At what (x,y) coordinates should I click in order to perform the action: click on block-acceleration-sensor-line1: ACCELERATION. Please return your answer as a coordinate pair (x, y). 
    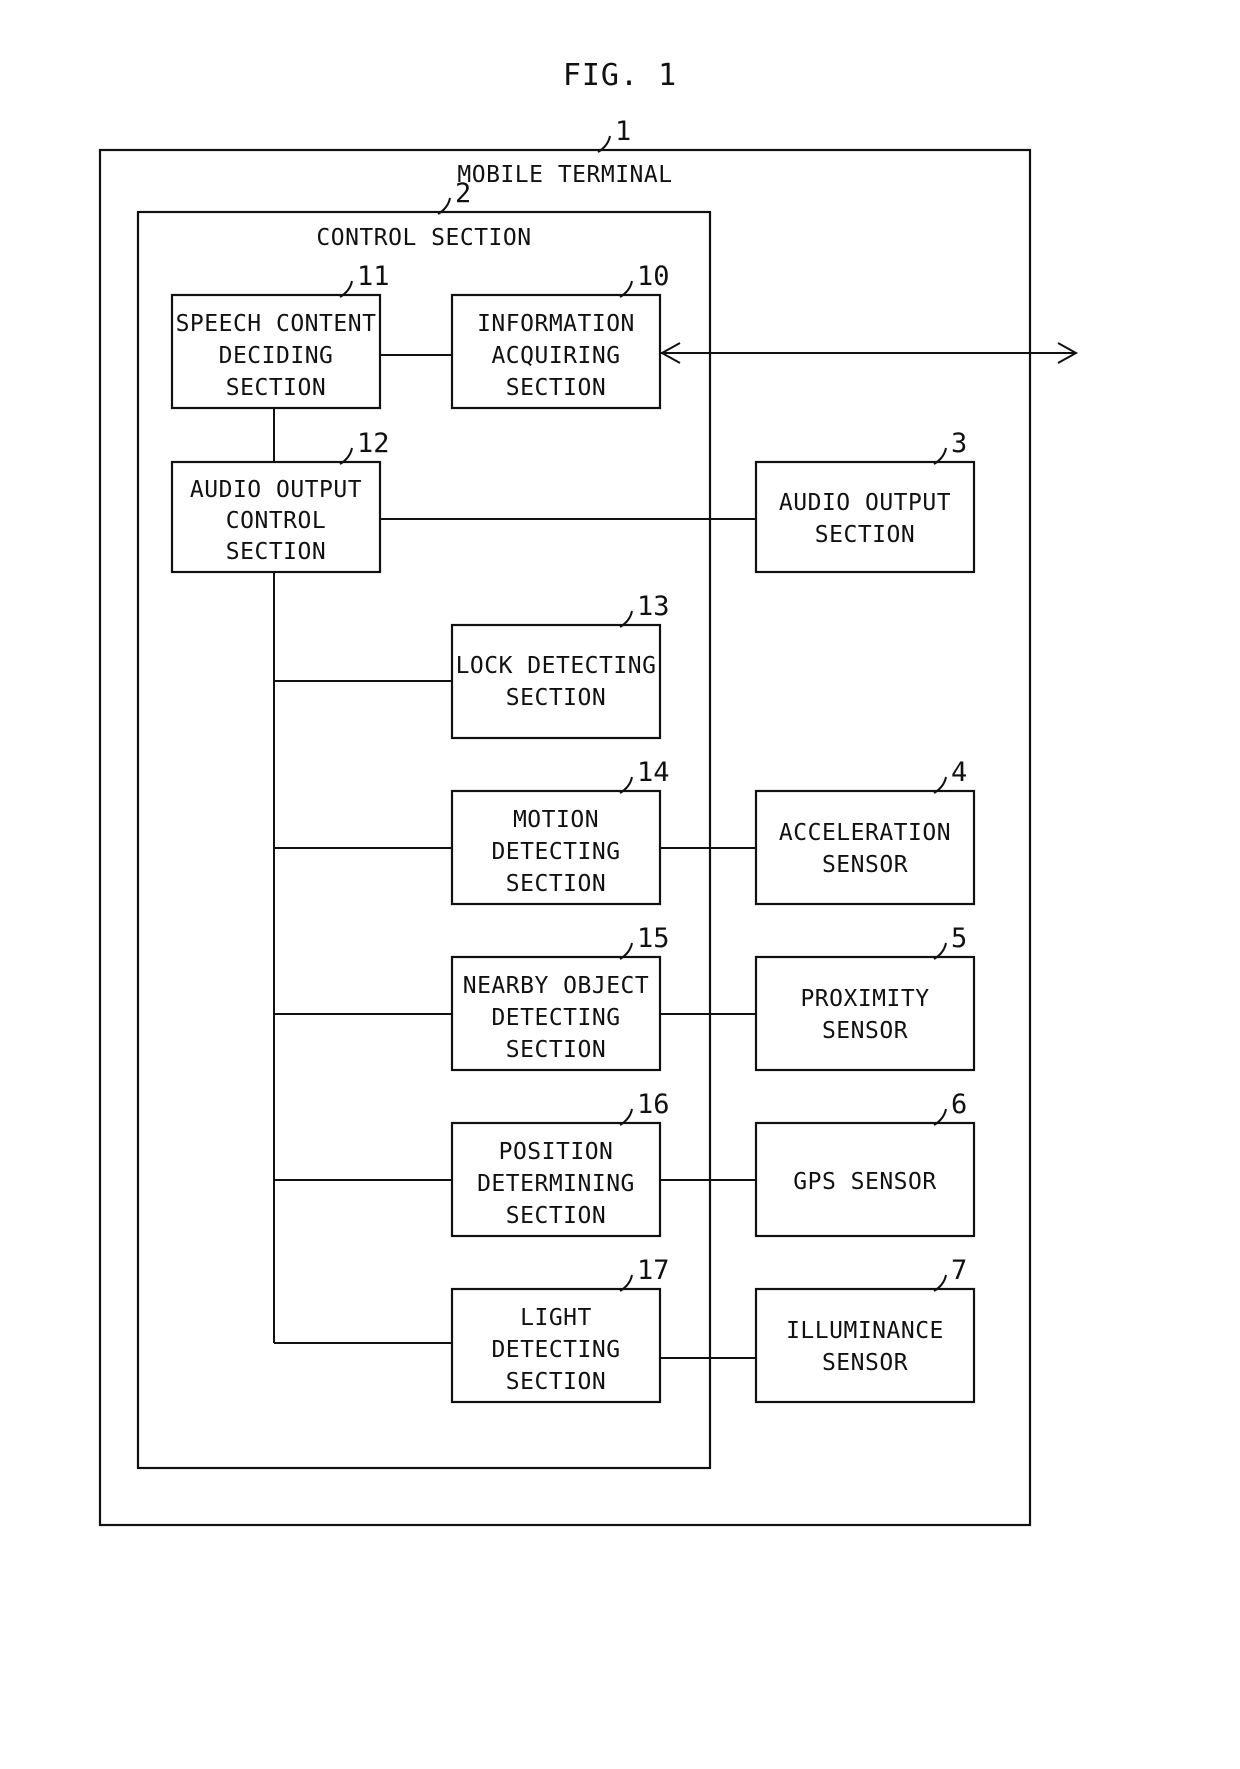
    Looking at the image, I should click on (865, 833).